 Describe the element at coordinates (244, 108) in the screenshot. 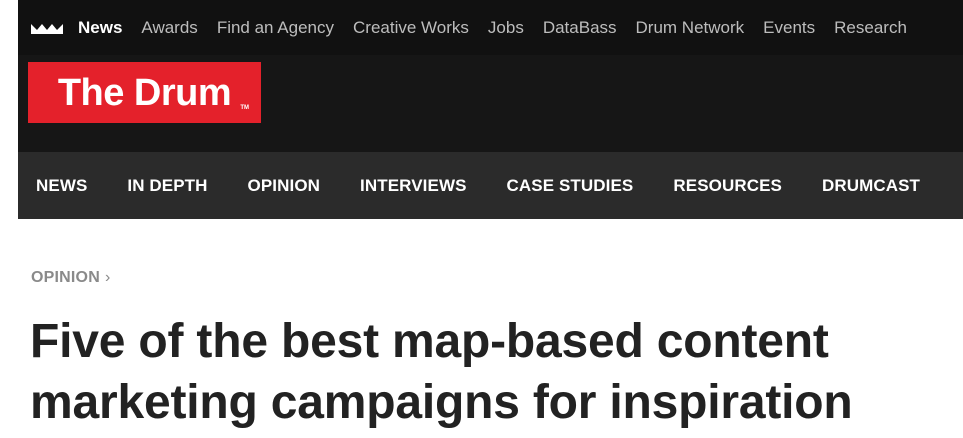

I see `logo-trademark: TM` at that location.